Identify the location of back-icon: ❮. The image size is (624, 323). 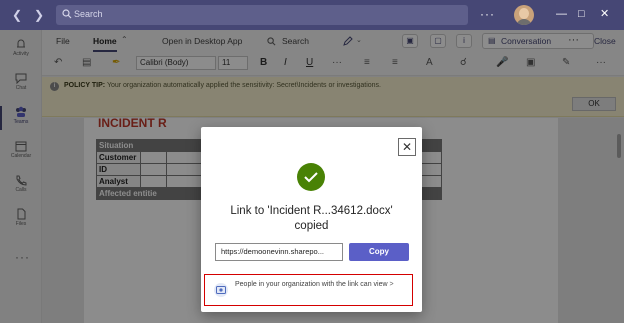
(17, 15).